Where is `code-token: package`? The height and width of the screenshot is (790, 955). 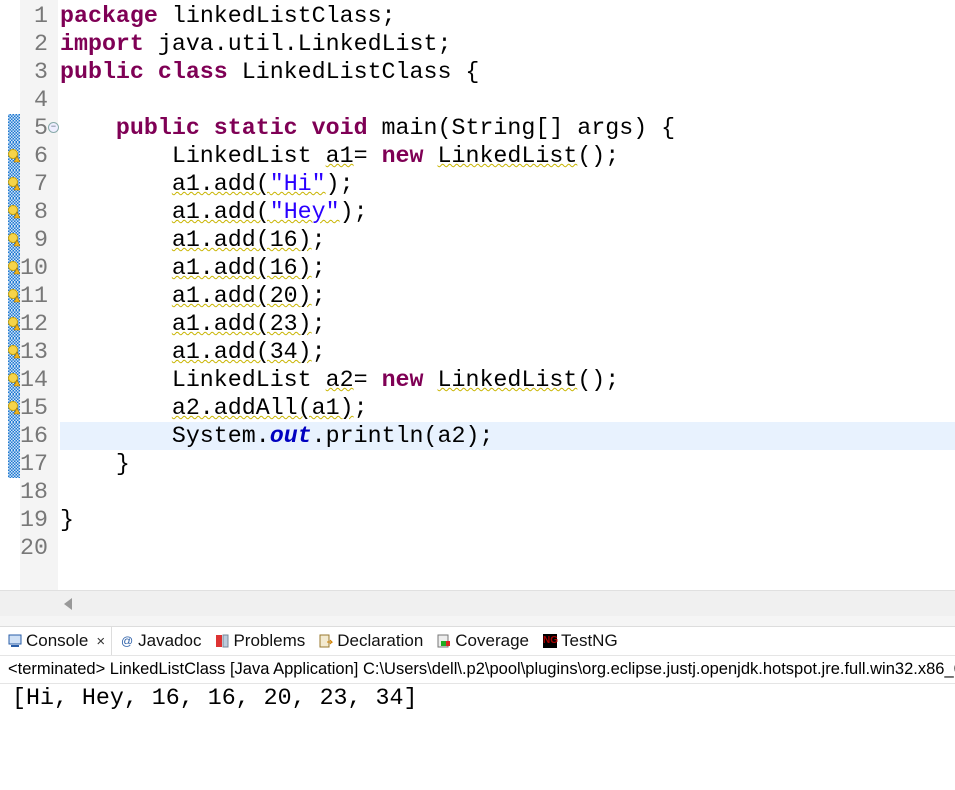
code-token: package is located at coordinates (109, 16).